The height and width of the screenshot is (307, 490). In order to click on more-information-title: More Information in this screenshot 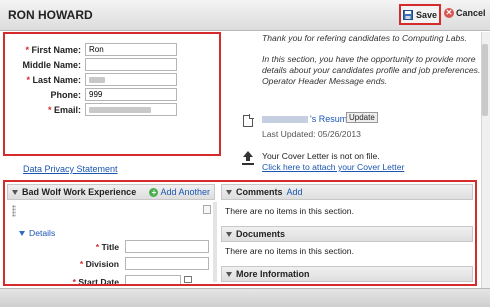, I will do `click(273, 274)`.